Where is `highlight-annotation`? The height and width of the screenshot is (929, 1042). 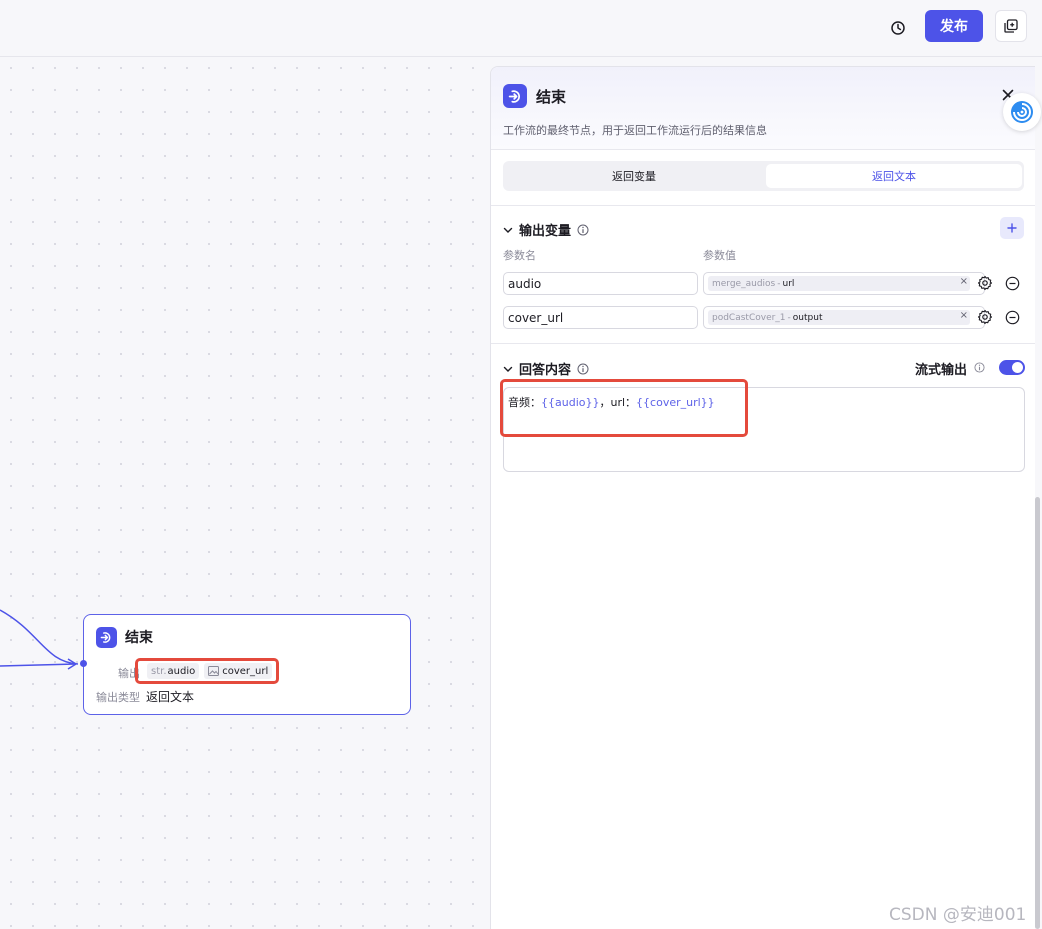
highlight-annotation is located at coordinates (624, 408).